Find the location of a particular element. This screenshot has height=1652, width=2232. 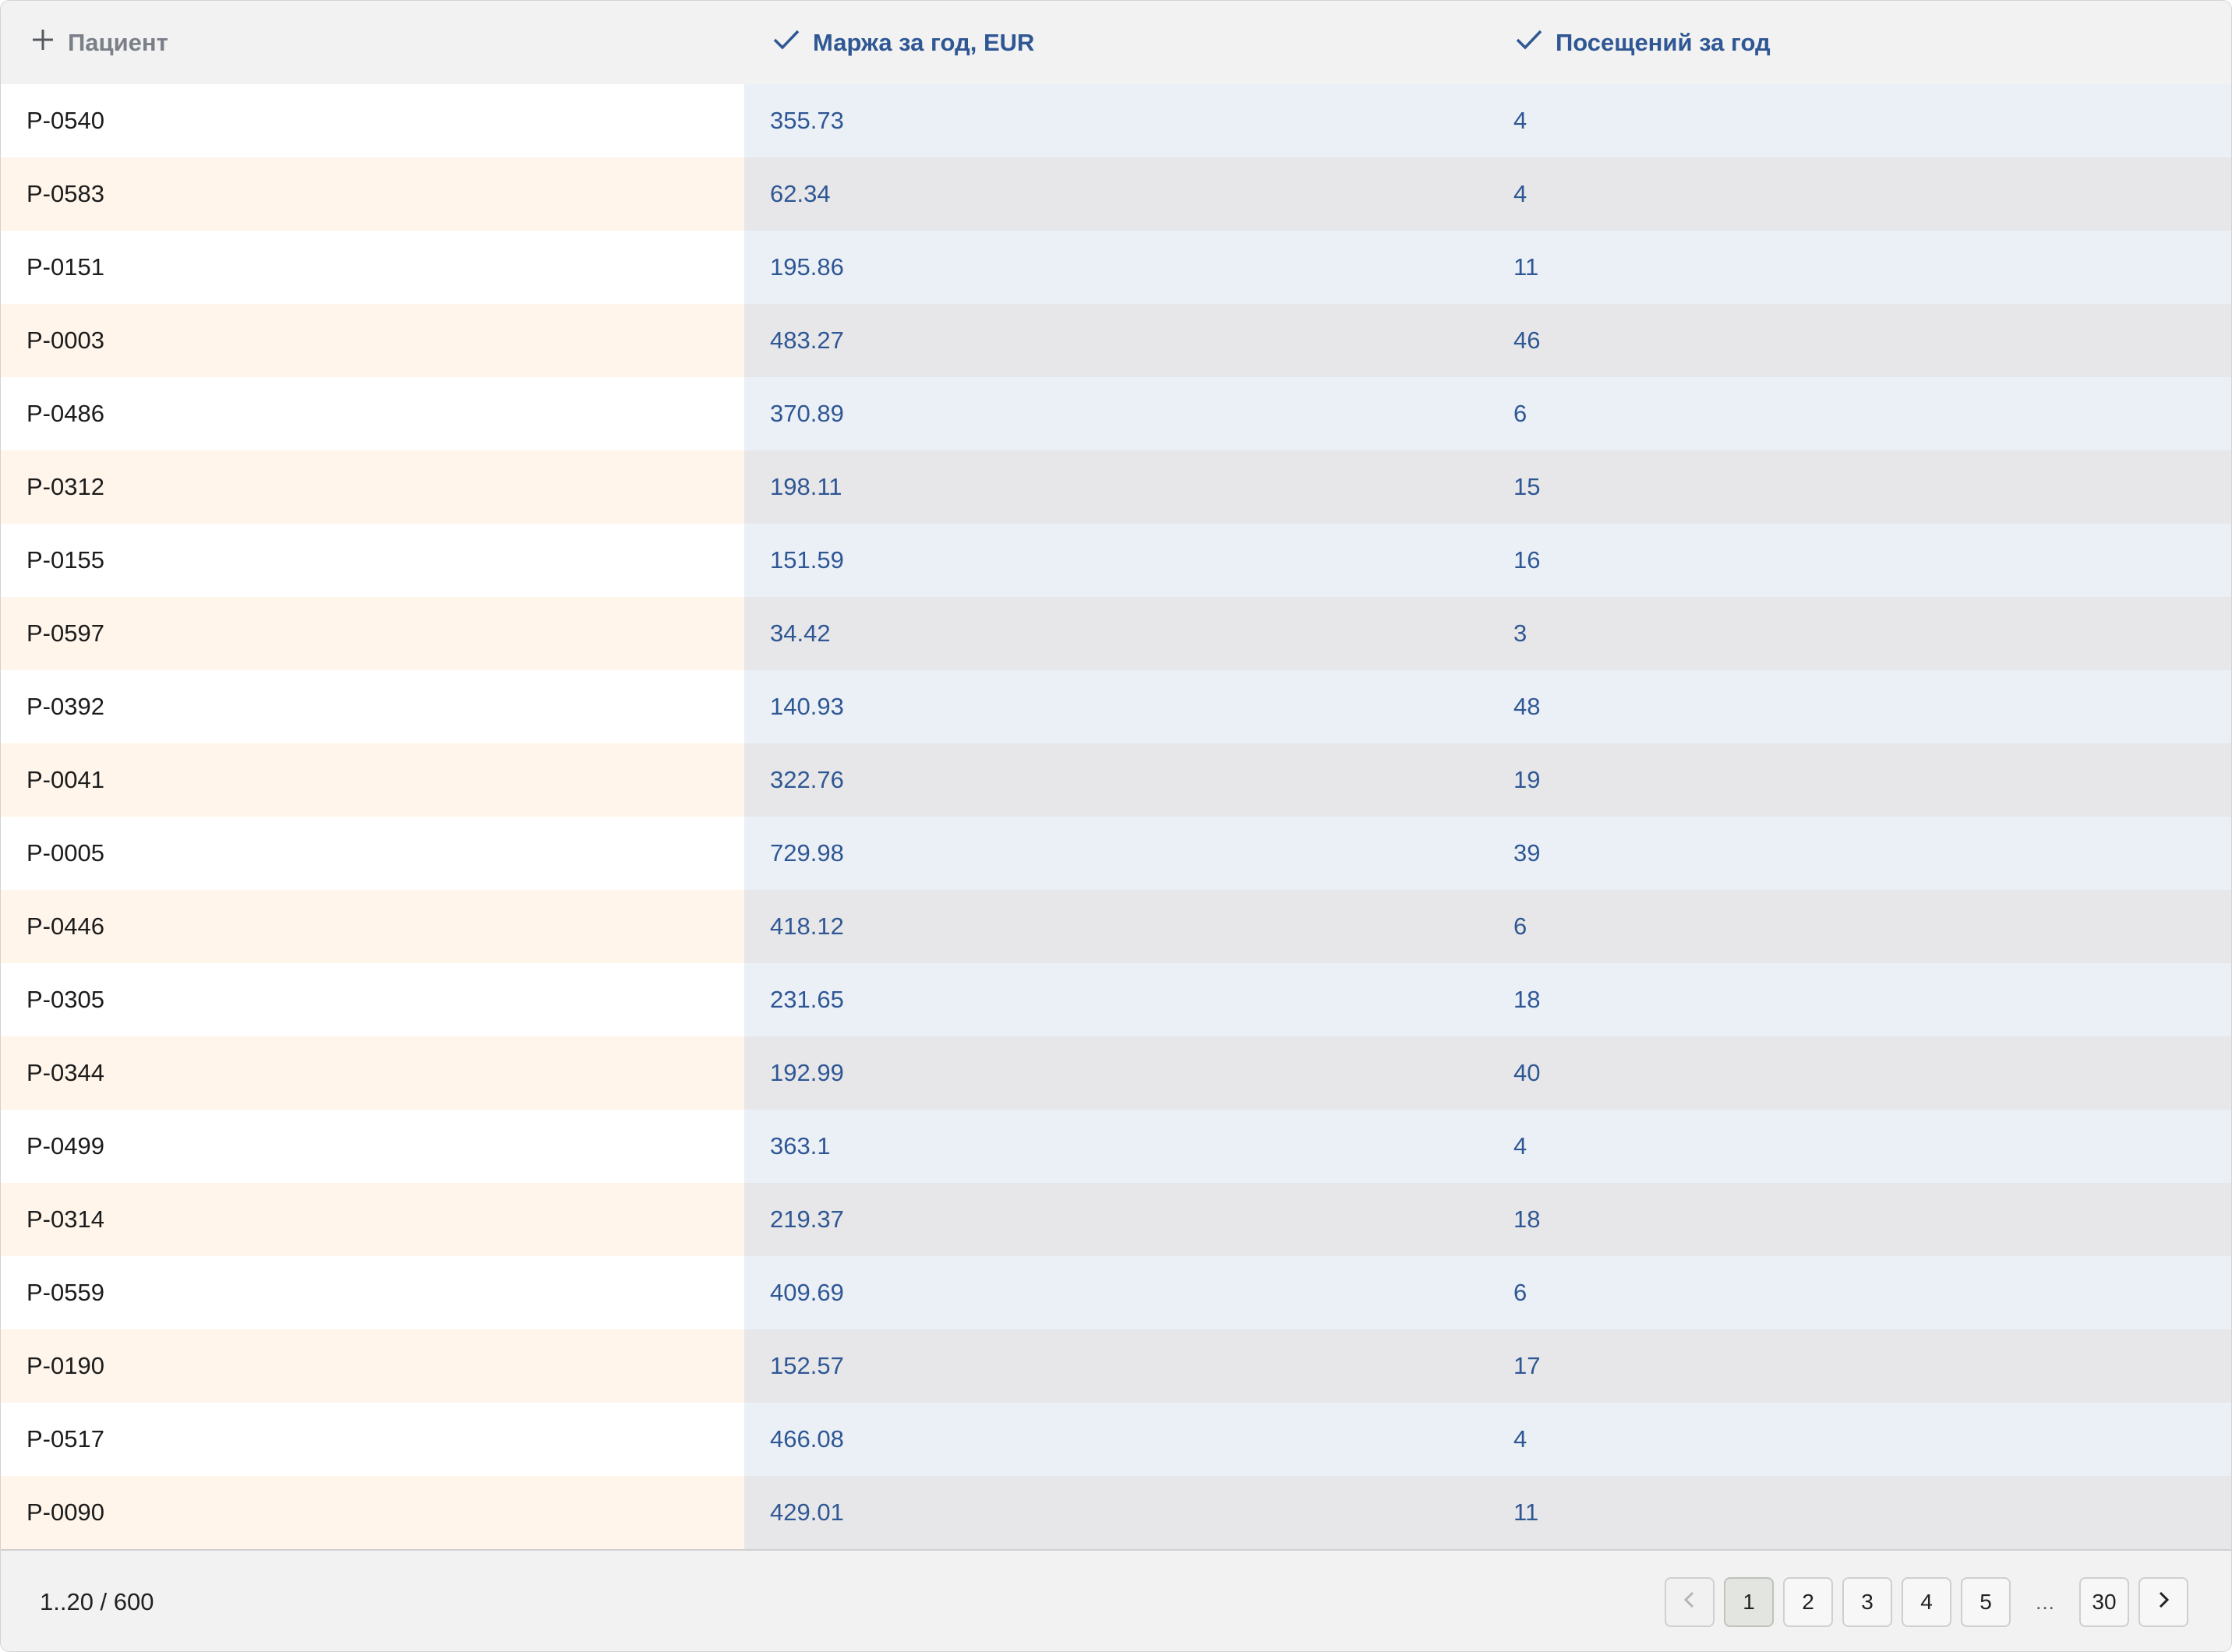

margin-cell: 140.93 is located at coordinates (1116, 707).